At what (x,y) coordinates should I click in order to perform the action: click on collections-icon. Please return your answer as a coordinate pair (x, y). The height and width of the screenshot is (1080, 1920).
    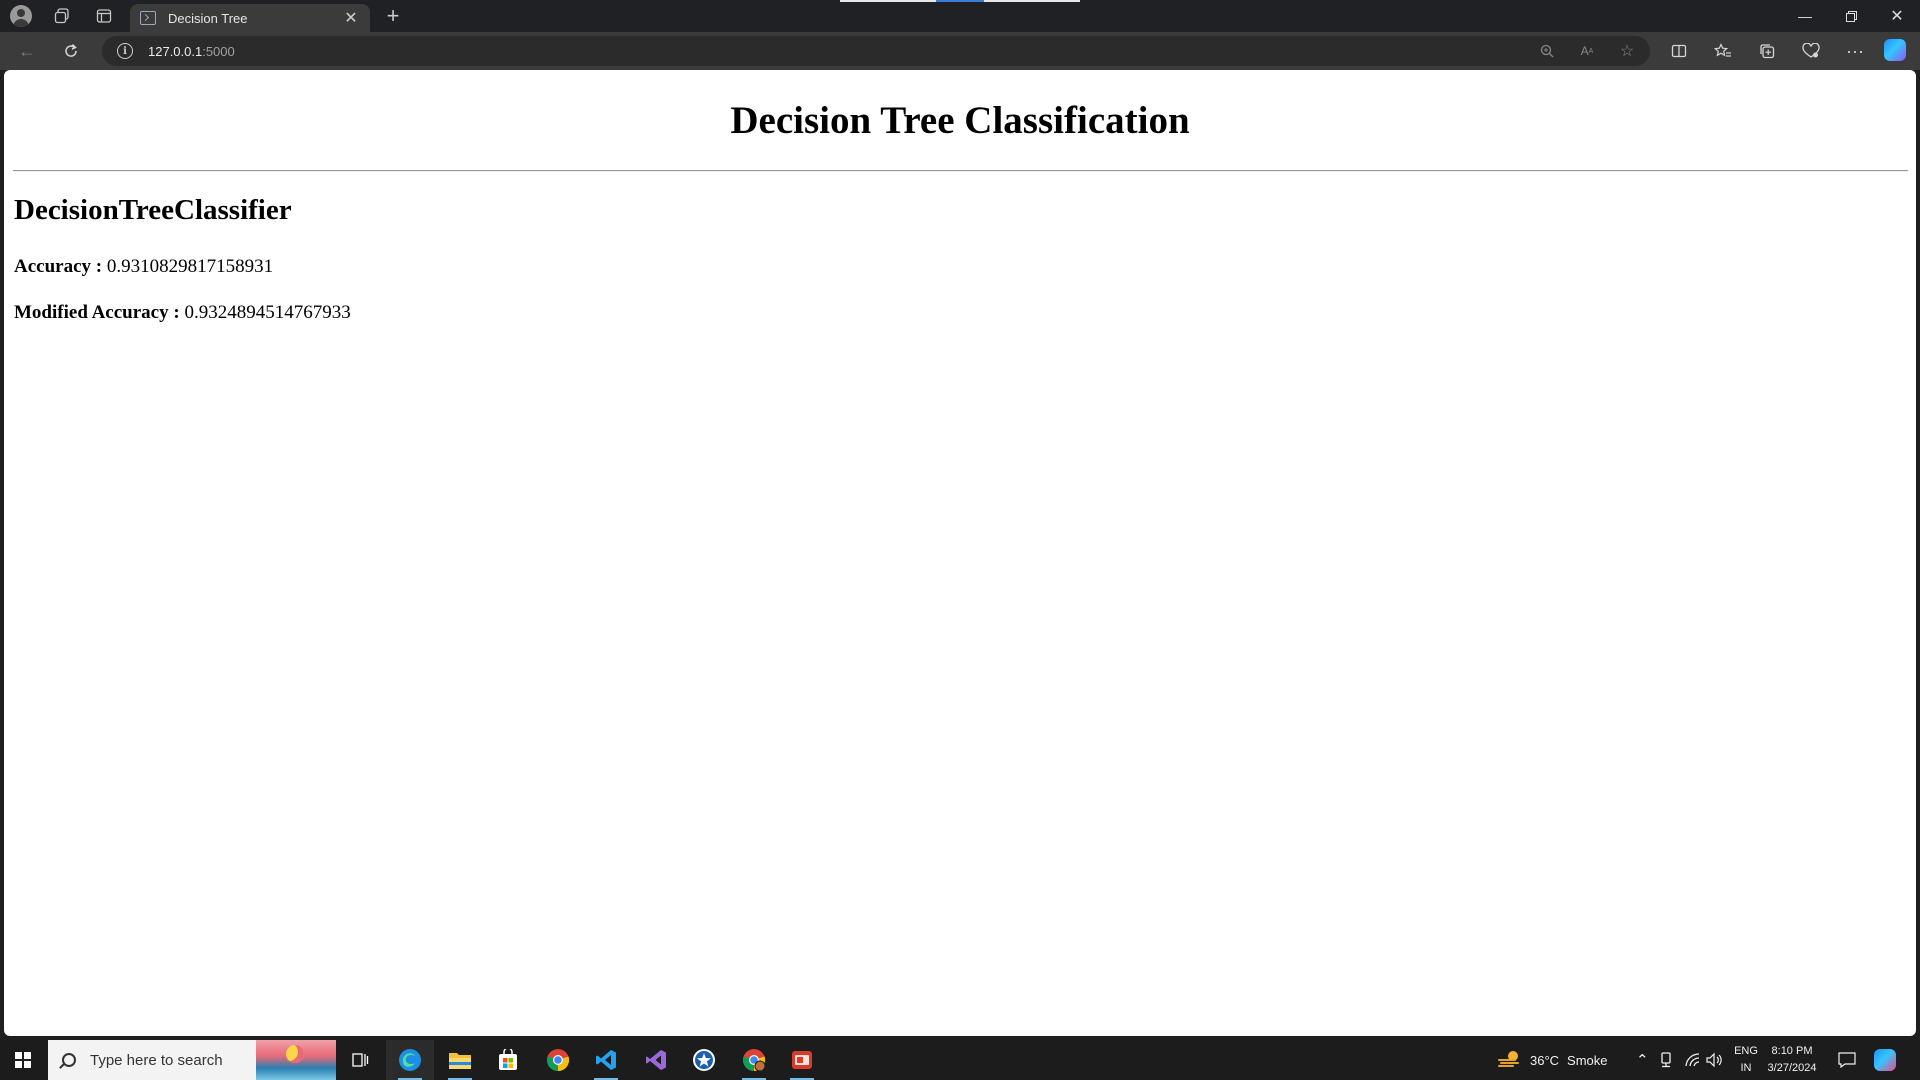
    Looking at the image, I should click on (1767, 51).